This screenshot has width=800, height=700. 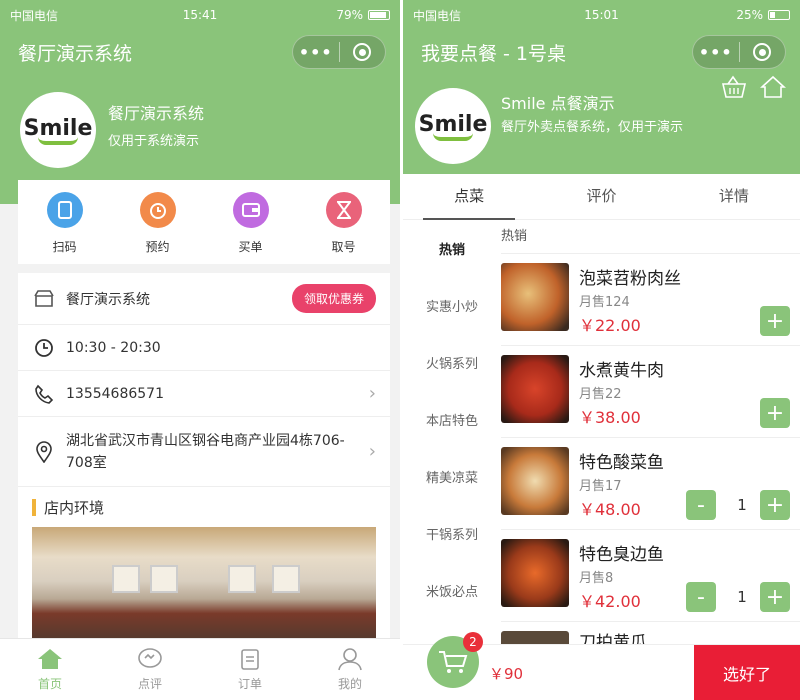 I want to click on address: 湖北省武汉市青山区钢谷电商产业园4栋706-708室, so click(x=205, y=451).